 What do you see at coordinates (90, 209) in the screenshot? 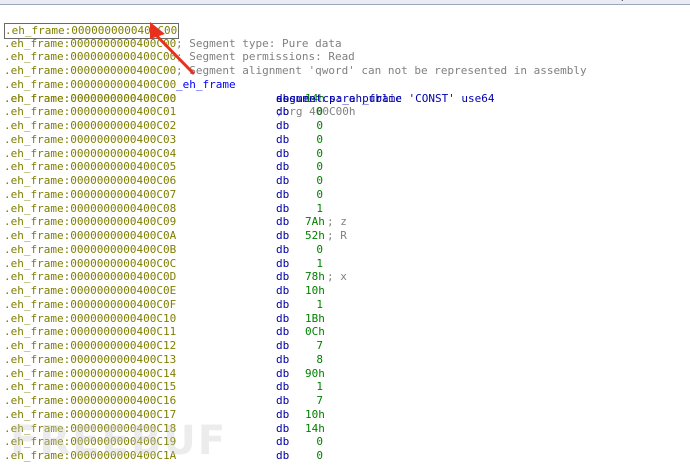
I see `line-address: .eh_frame:0000000000400C08` at bounding box center [90, 209].